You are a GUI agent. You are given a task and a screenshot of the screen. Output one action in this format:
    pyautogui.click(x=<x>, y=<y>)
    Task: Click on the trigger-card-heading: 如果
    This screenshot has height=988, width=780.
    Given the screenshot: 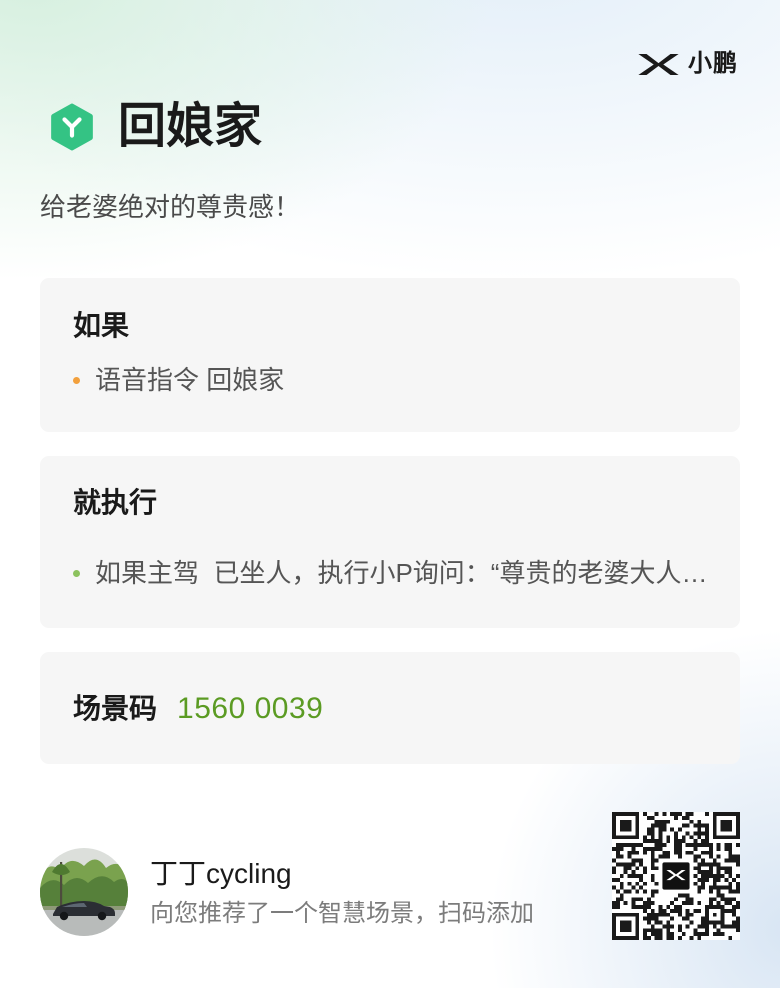 What is the action you would take?
    pyautogui.click(x=101, y=325)
    